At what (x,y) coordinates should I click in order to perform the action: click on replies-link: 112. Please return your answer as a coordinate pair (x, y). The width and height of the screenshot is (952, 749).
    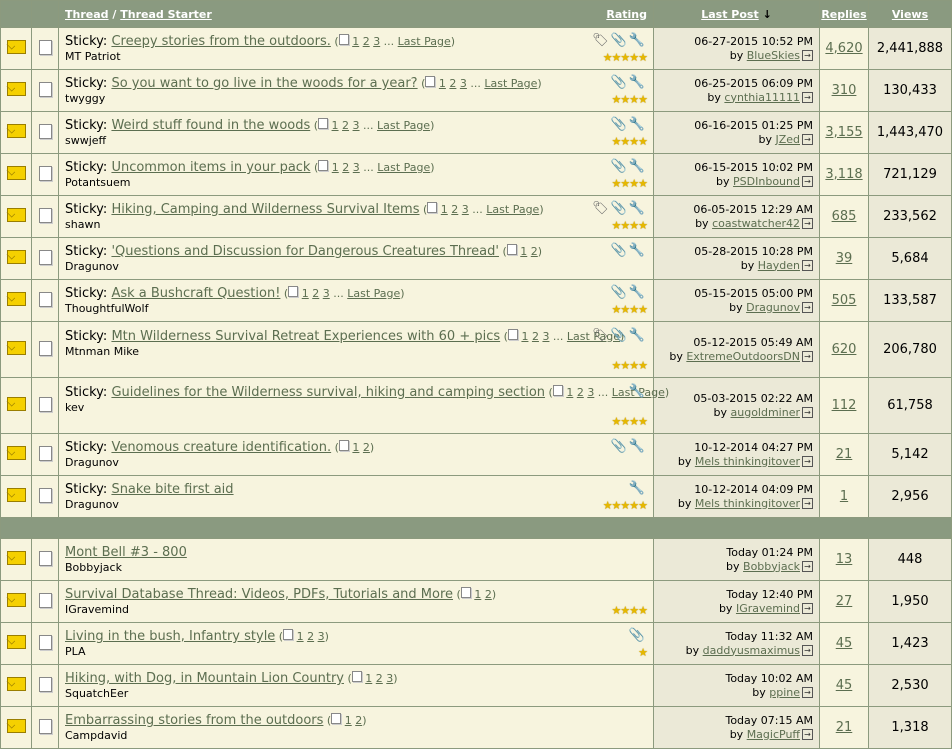
    Looking at the image, I should click on (844, 405).